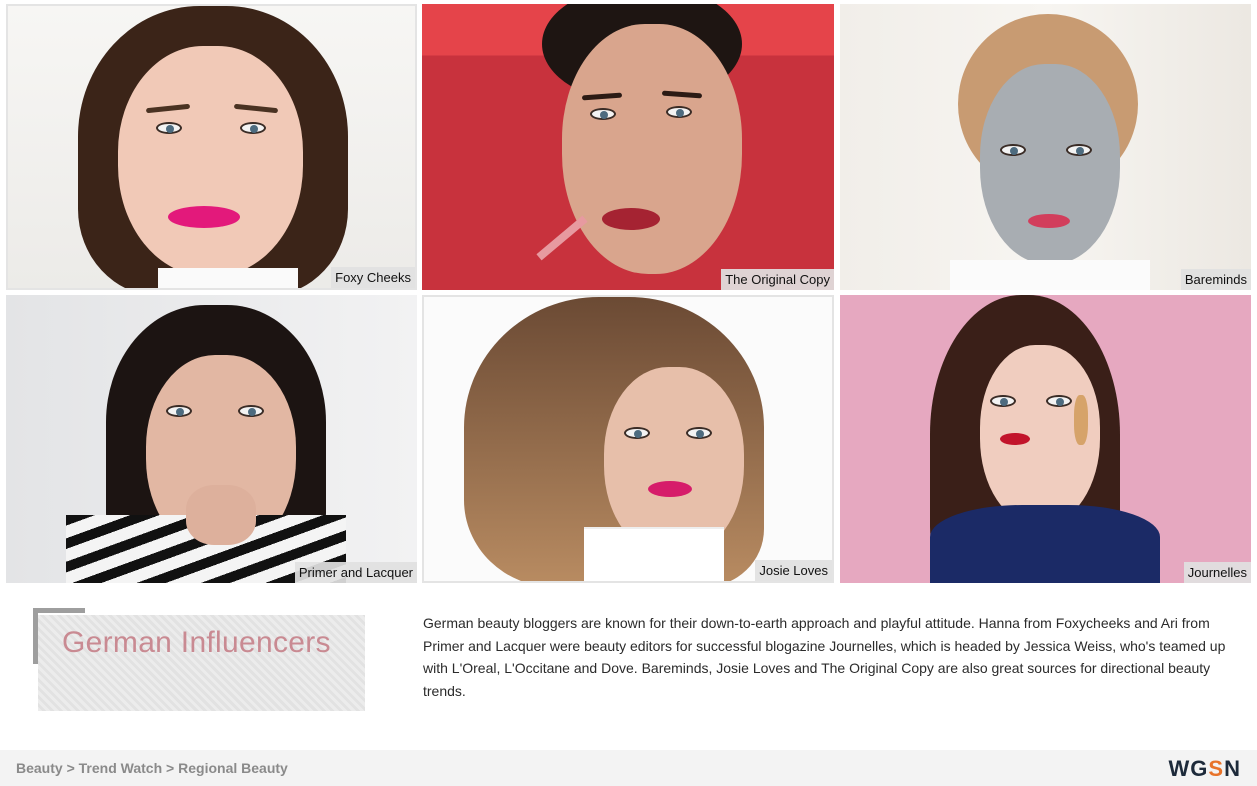 The width and height of the screenshot is (1257, 786). I want to click on breadcrumb-trend-watch: Trend Watch, so click(121, 768).